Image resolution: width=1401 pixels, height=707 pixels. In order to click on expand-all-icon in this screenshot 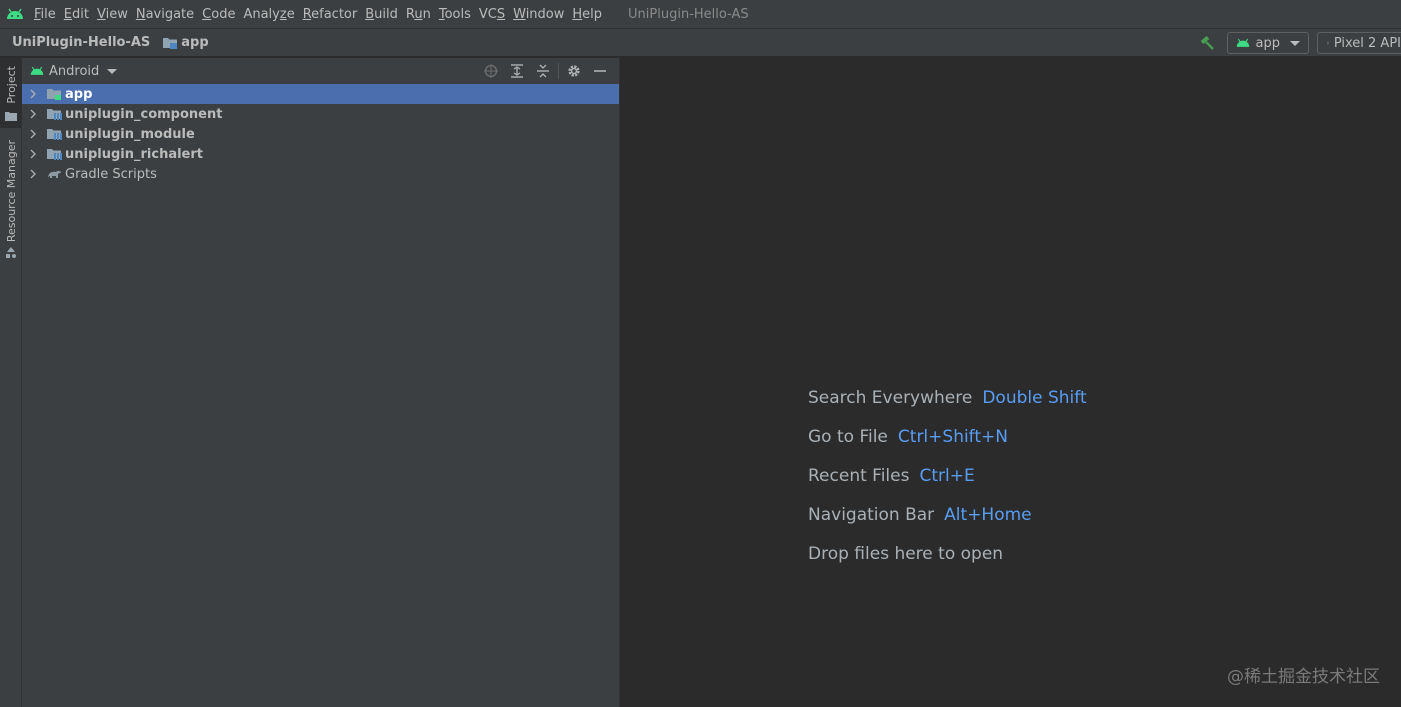, I will do `click(517, 71)`.